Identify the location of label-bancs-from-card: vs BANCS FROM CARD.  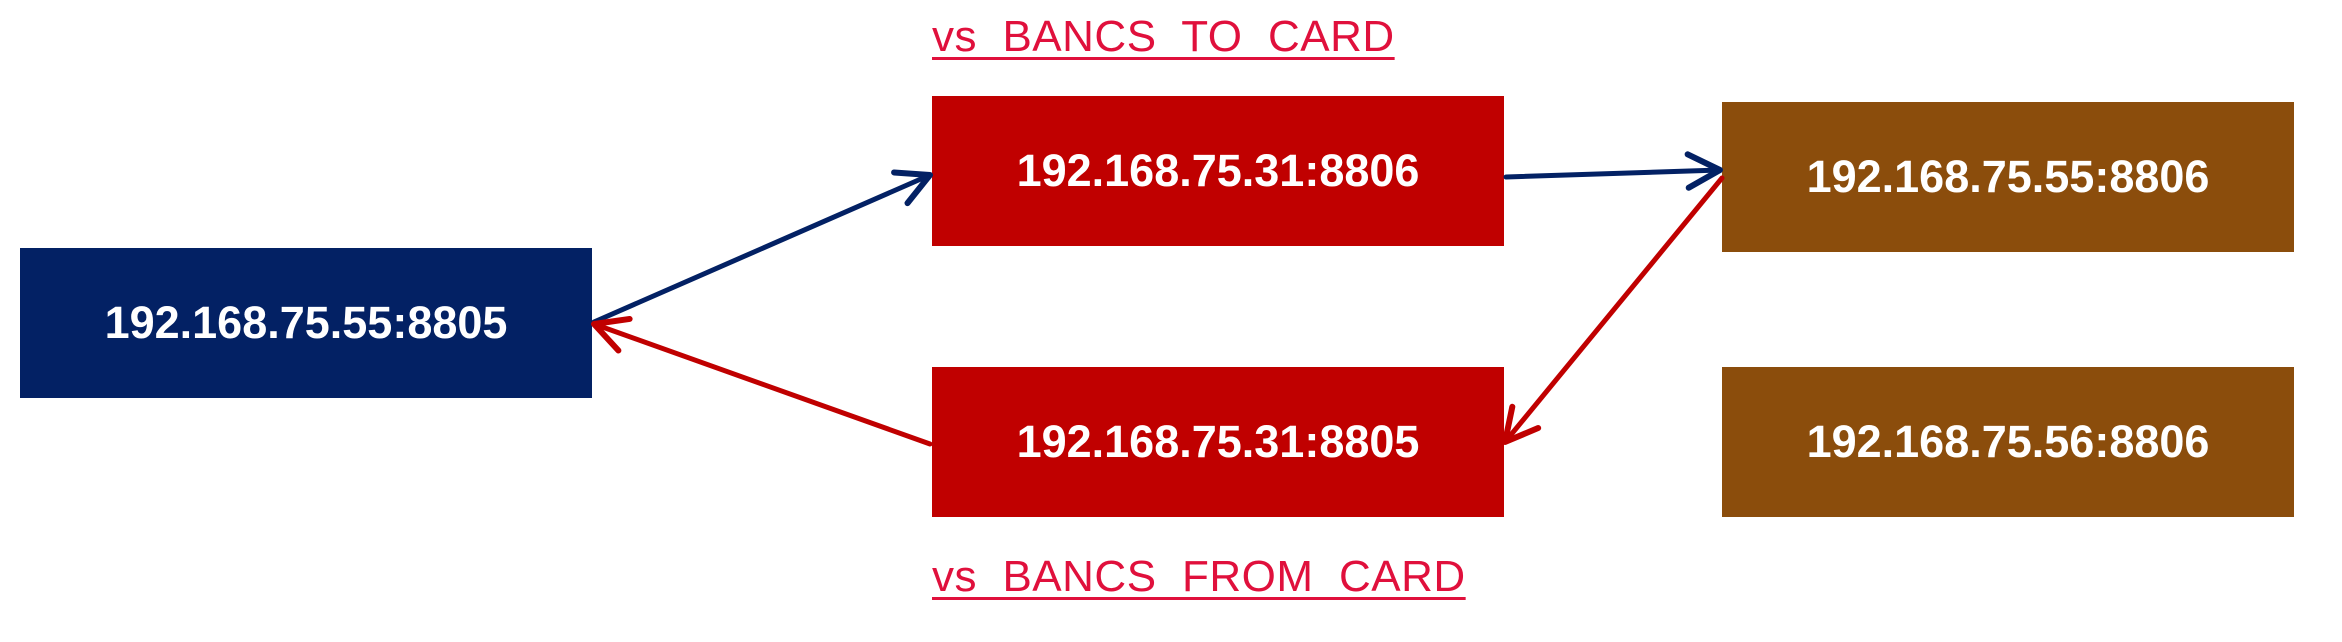
(1199, 576).